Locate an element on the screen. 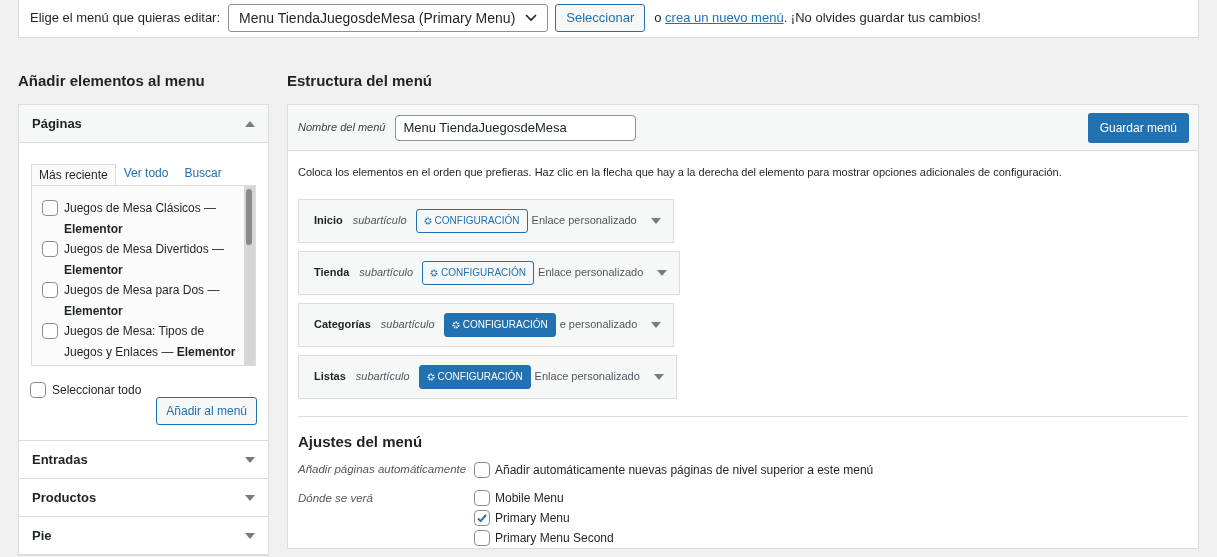 The height and width of the screenshot is (557, 1217). select-hint: o crea un nuevo menú. ¡No olvides guardar tus cambios! is located at coordinates (817, 18).